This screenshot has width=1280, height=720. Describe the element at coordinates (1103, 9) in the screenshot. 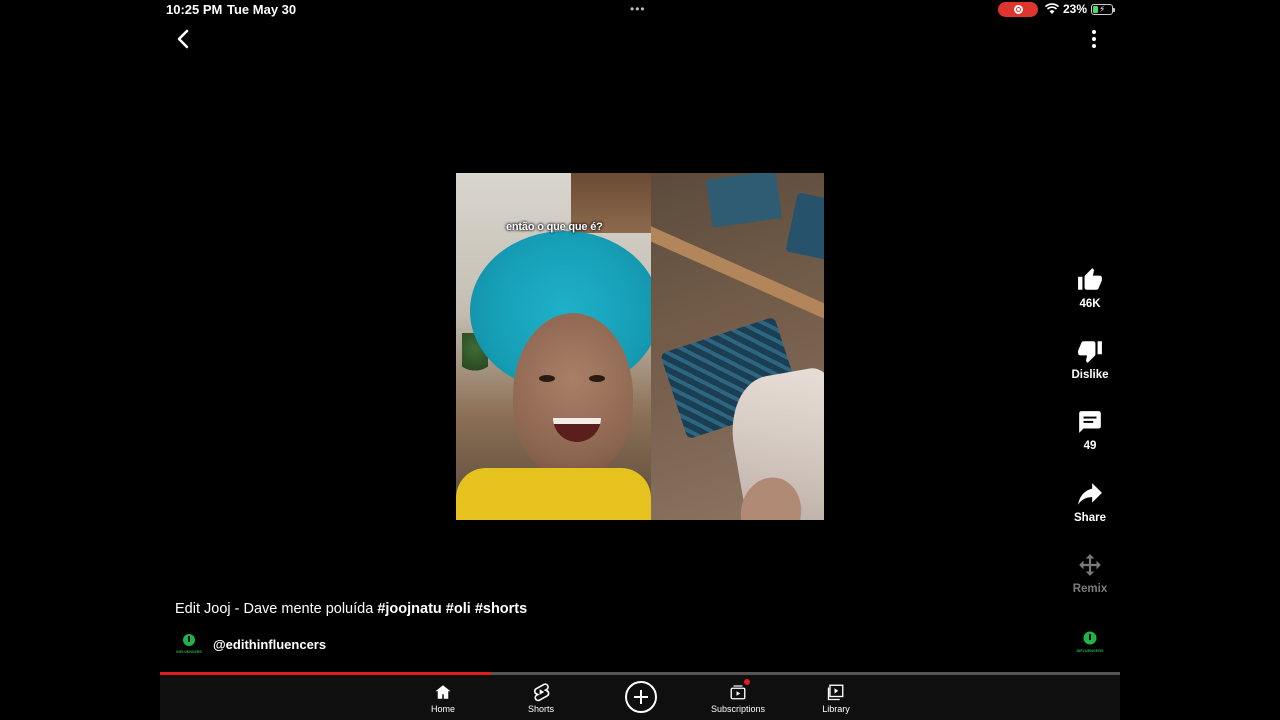

I see `battery-icon: ⚡` at that location.